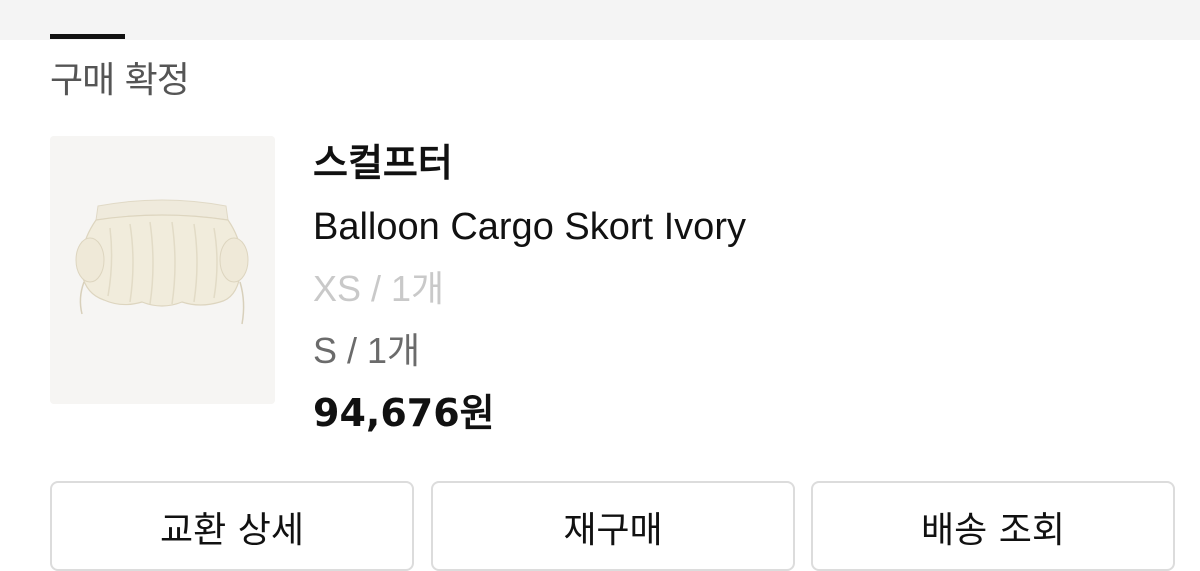 The image size is (1200, 571). Describe the element at coordinates (367, 350) in the screenshot. I see `product-option-s: S / 1개` at that location.